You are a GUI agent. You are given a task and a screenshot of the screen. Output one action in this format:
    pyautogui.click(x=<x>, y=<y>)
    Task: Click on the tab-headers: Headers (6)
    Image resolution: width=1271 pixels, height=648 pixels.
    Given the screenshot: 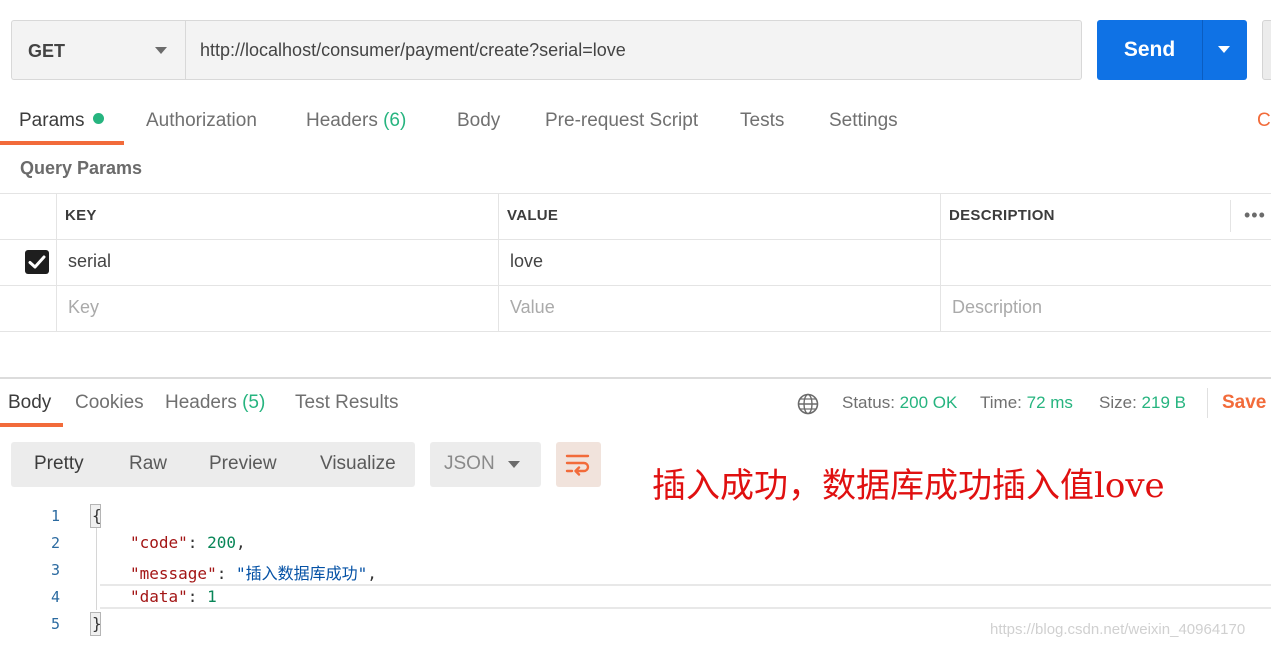 What is the action you would take?
    pyautogui.click(x=356, y=121)
    